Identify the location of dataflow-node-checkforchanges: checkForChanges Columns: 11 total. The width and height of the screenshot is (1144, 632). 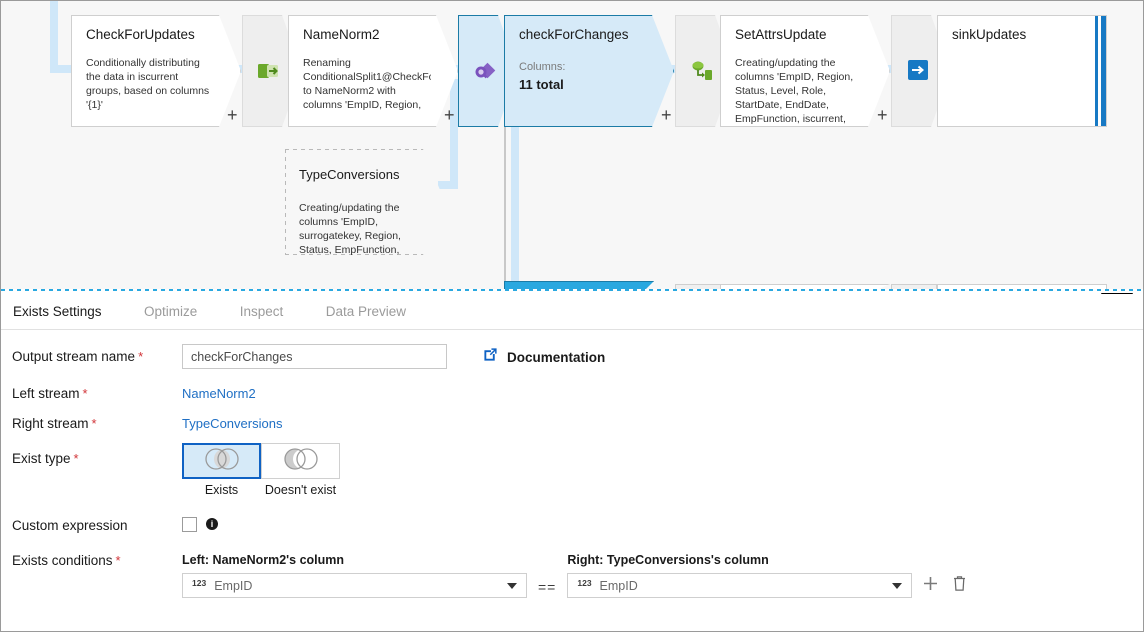
(589, 71).